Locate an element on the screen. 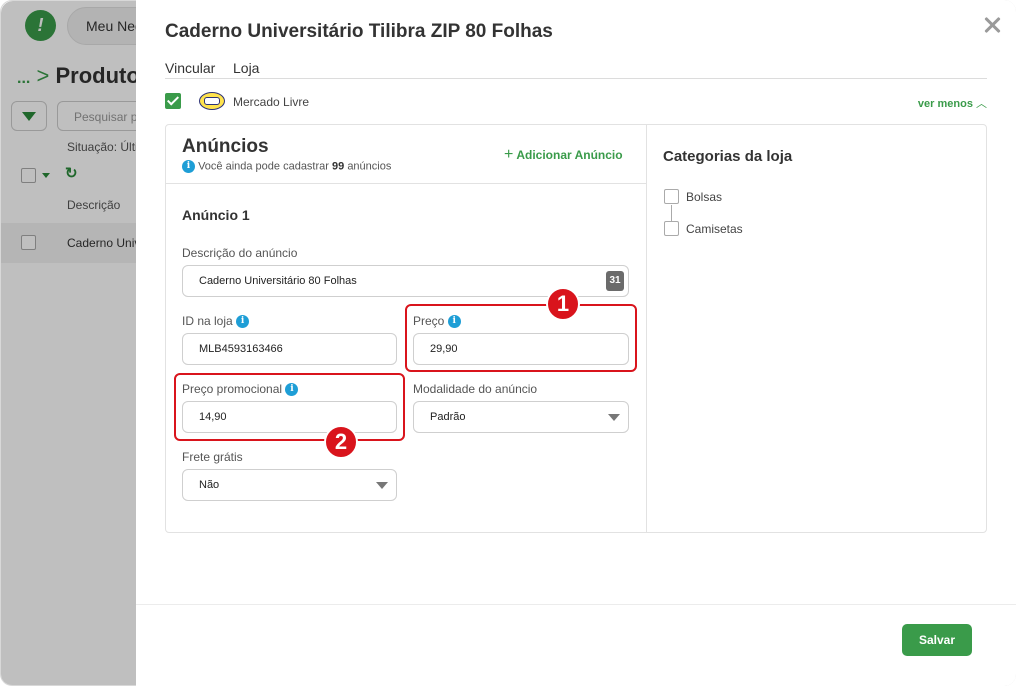  id-loja-label-text: ID na loja is located at coordinates (207, 321).